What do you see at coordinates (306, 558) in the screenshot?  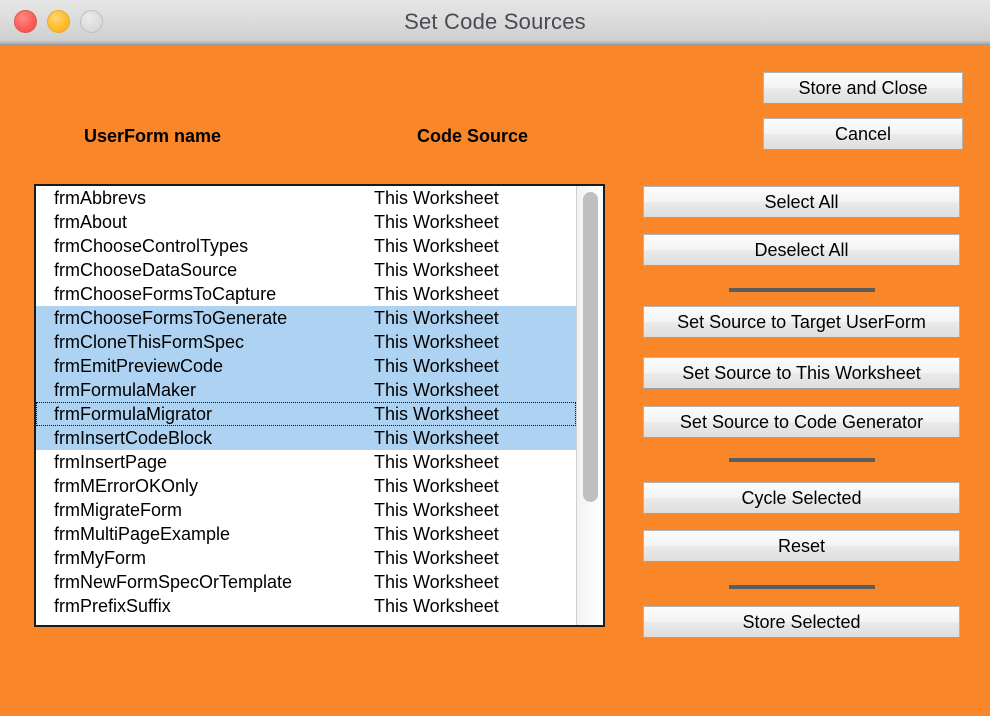 I see `table-row: frmMyForm This Worksheet` at bounding box center [306, 558].